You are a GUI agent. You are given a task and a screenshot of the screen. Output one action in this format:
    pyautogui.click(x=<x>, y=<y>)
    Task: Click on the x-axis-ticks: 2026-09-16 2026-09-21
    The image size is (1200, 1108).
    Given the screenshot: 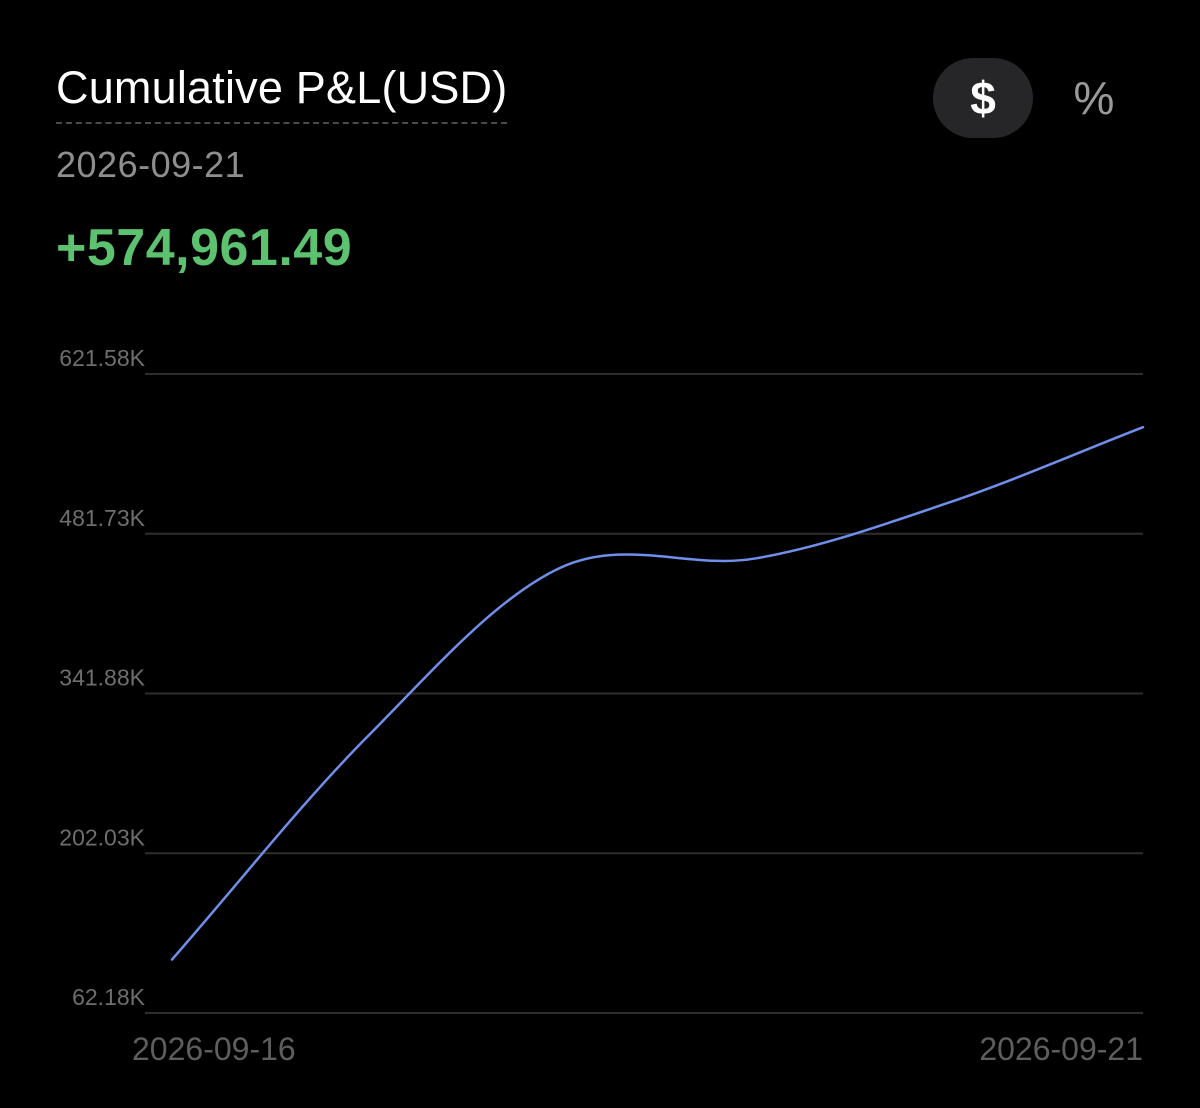 What is the action you would take?
    pyautogui.click(x=637, y=1049)
    